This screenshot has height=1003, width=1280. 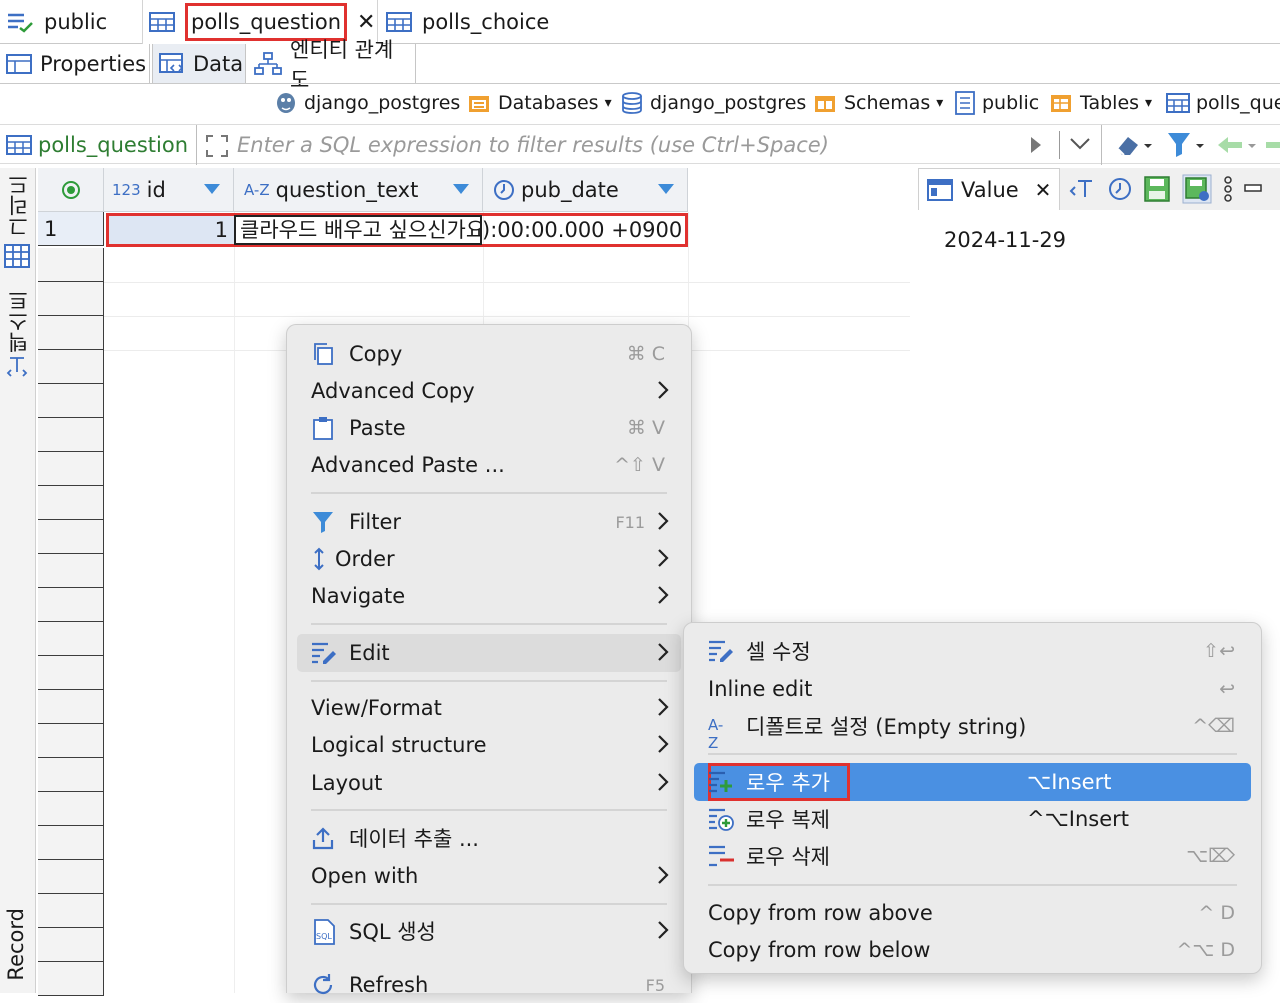 I want to click on menu-item-order: Order, so click(x=489, y=559).